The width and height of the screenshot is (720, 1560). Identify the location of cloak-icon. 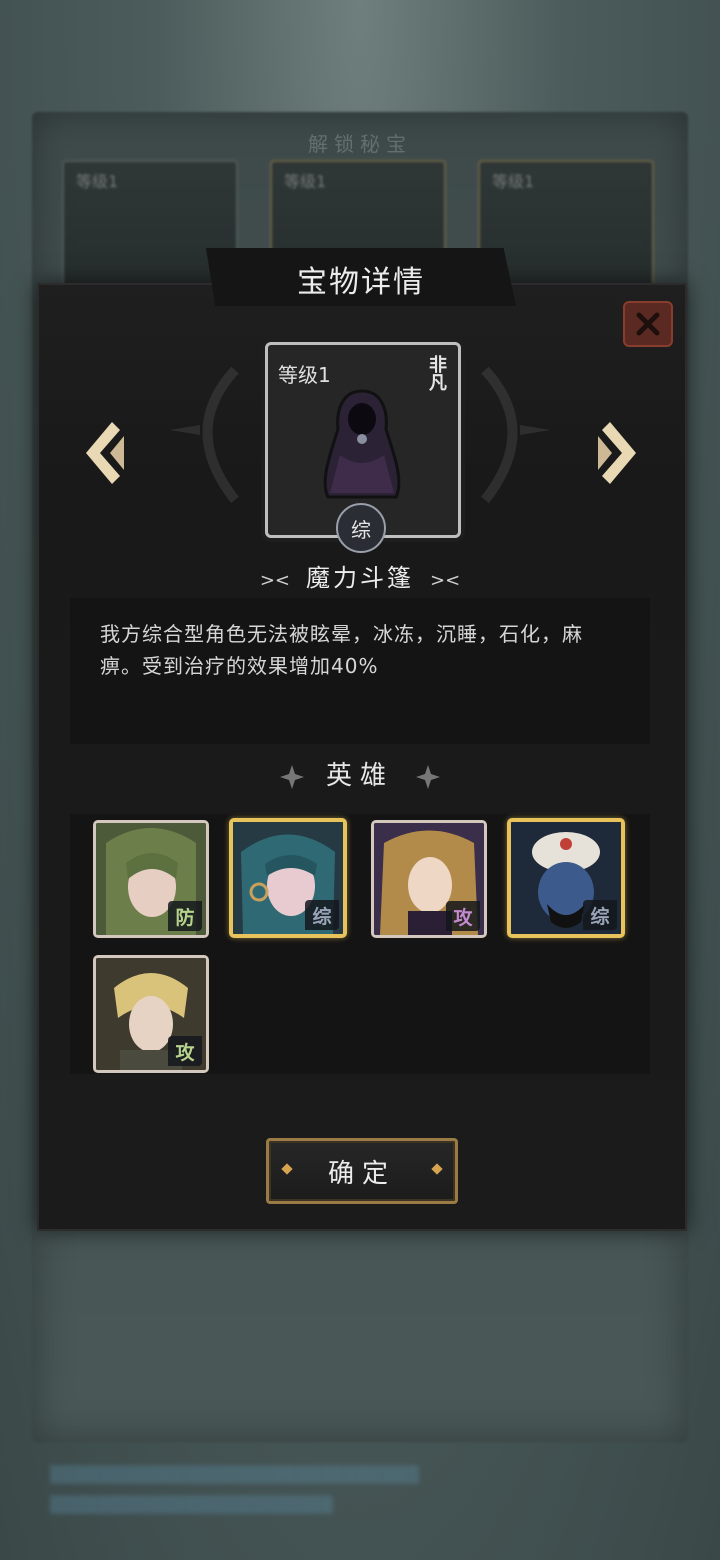
(362, 444).